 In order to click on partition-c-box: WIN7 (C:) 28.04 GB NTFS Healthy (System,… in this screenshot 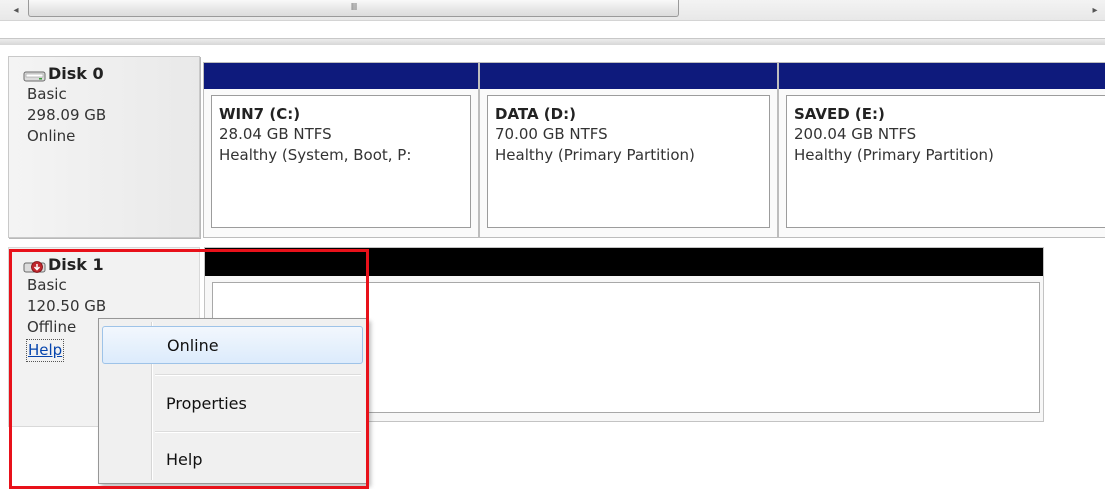, I will do `click(341, 161)`.